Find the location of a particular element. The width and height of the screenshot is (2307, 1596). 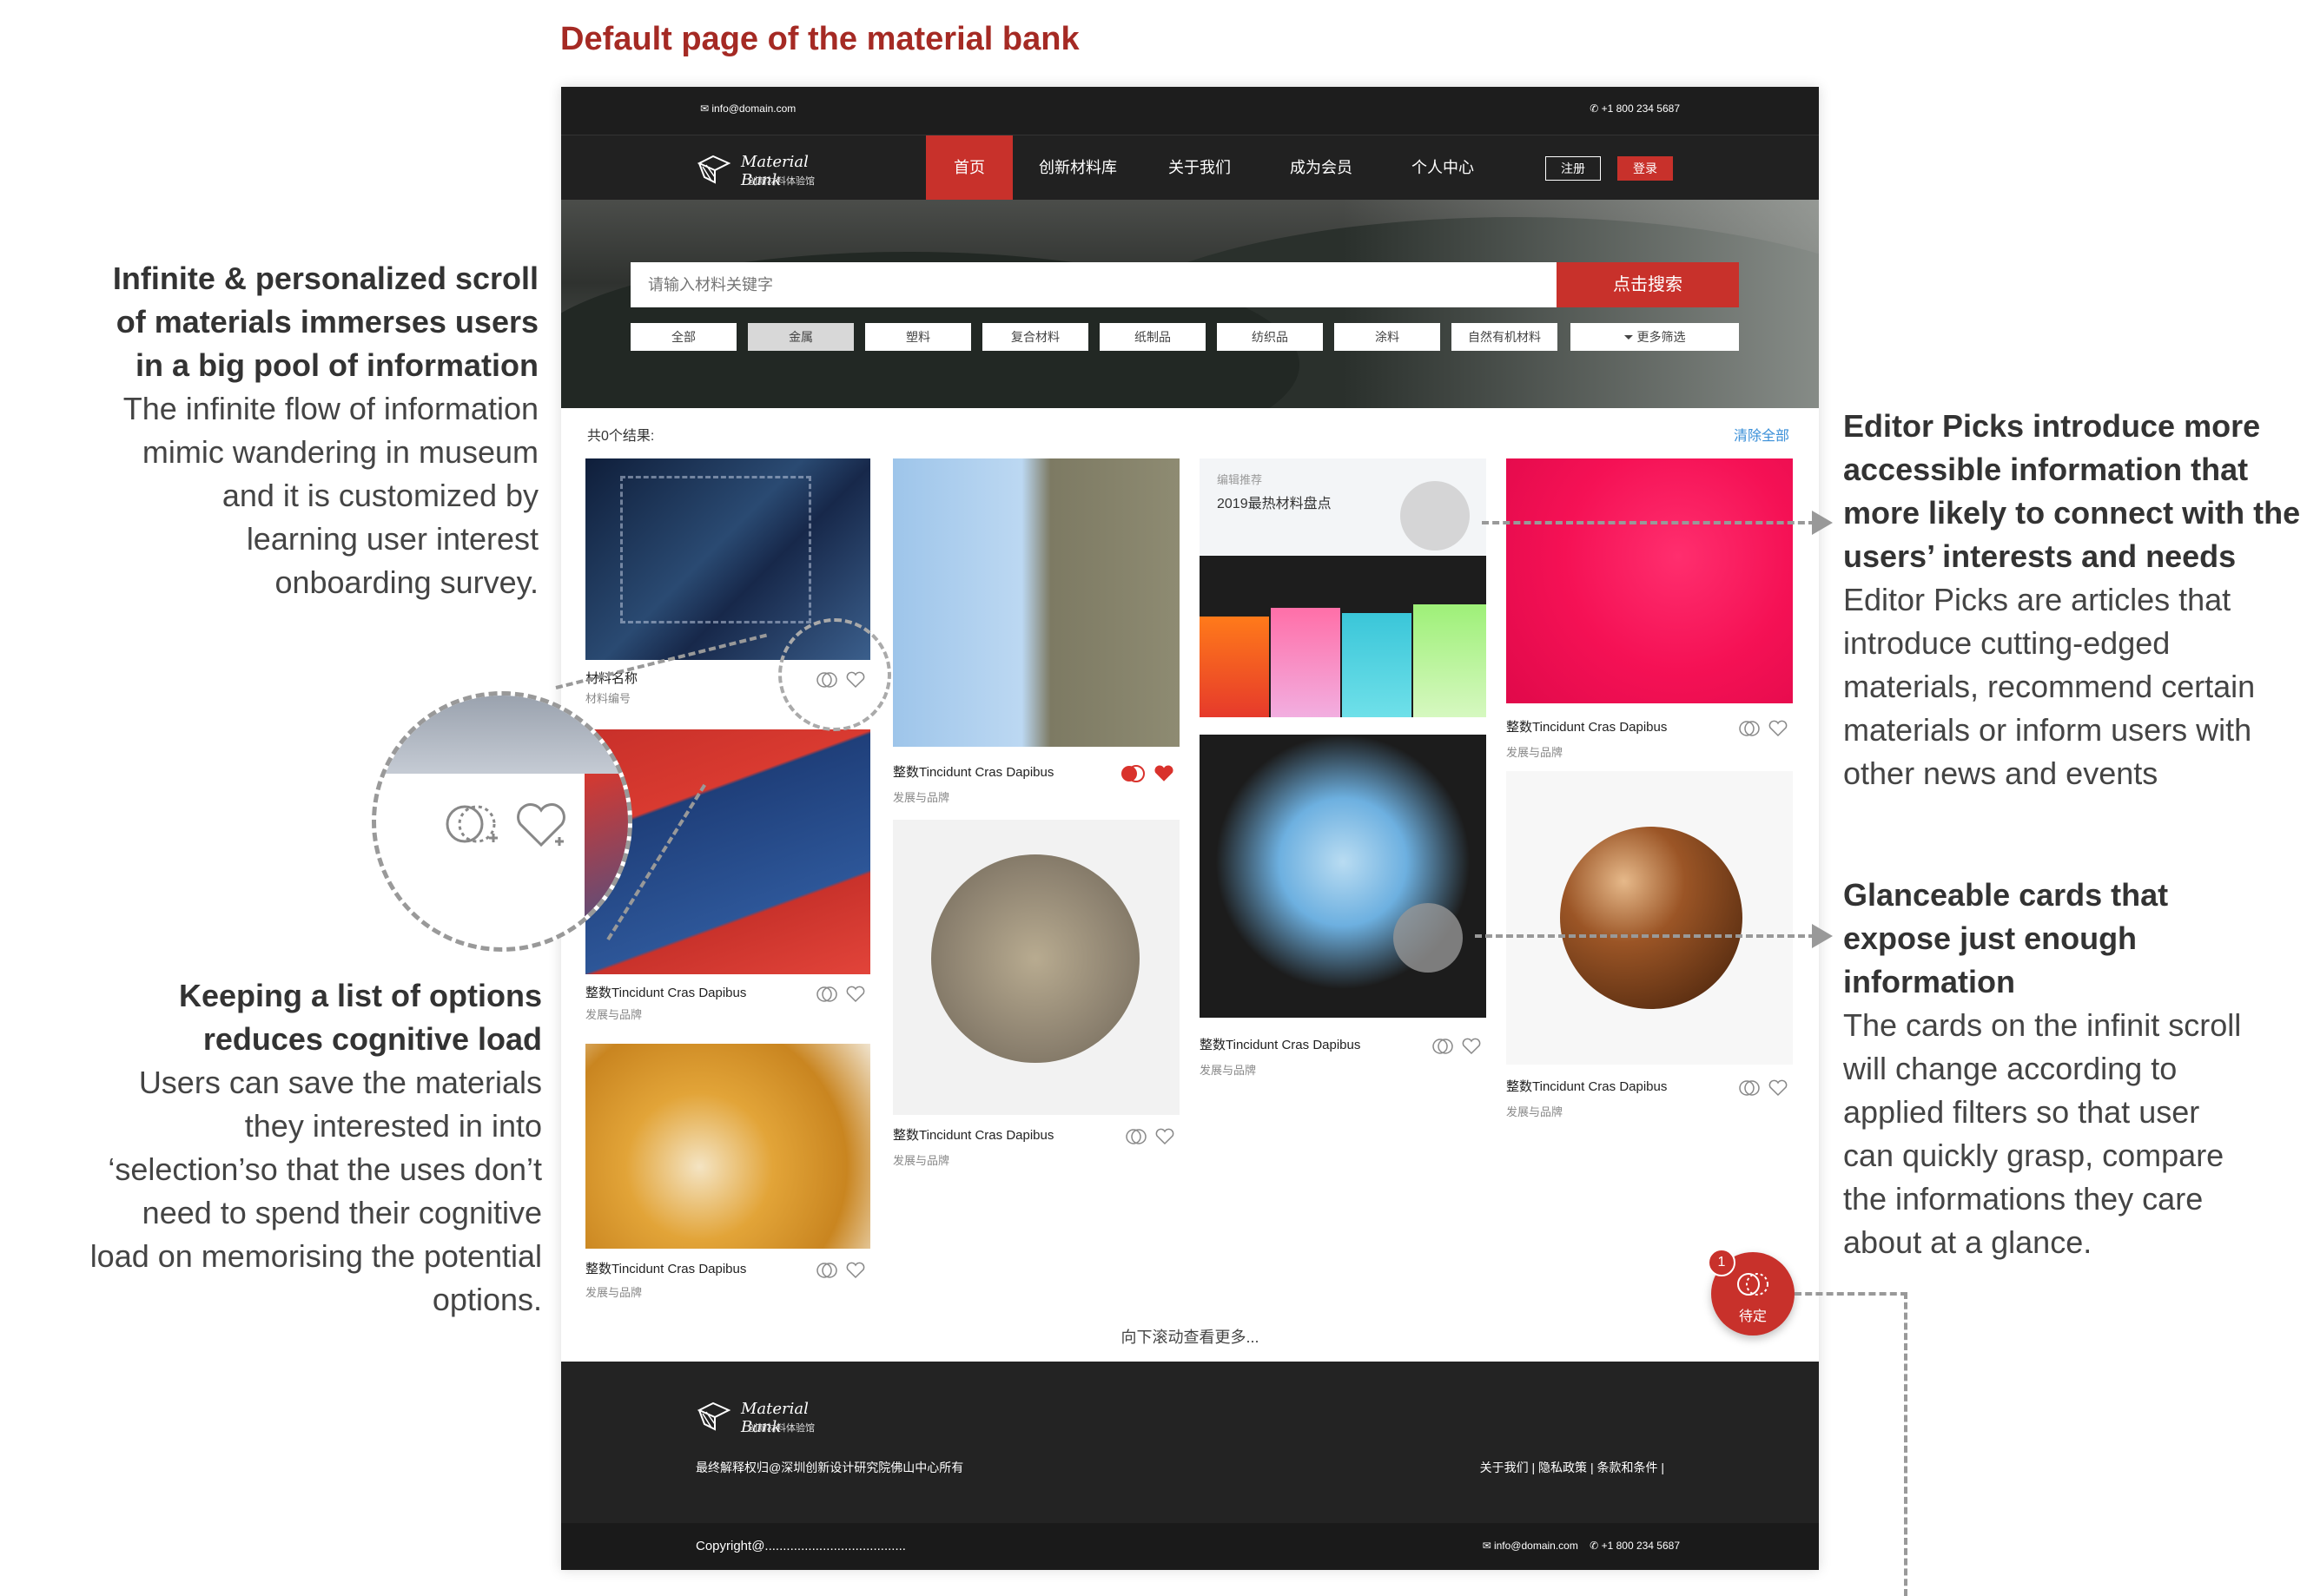

favorite-heart-filled-icon is located at coordinates (1164, 773).